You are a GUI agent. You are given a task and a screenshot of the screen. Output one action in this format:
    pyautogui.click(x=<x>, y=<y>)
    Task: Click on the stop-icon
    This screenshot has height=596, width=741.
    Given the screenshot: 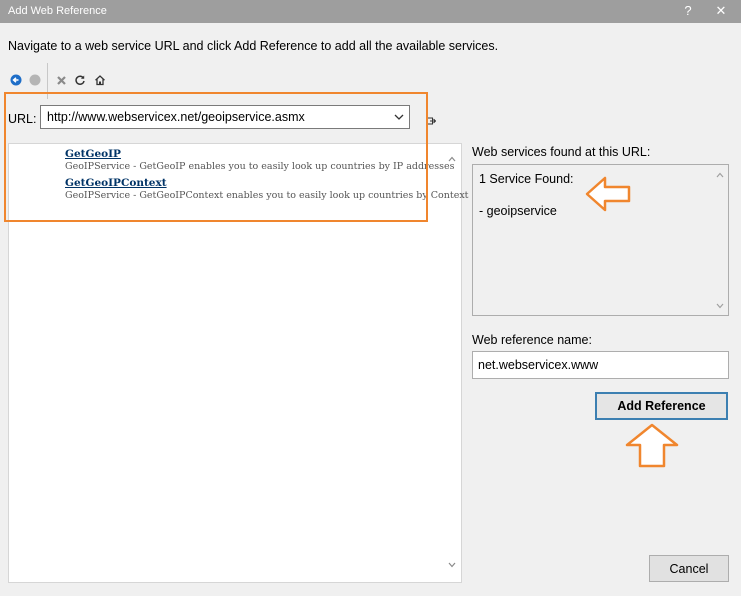 What is the action you would take?
    pyautogui.click(x=61, y=80)
    